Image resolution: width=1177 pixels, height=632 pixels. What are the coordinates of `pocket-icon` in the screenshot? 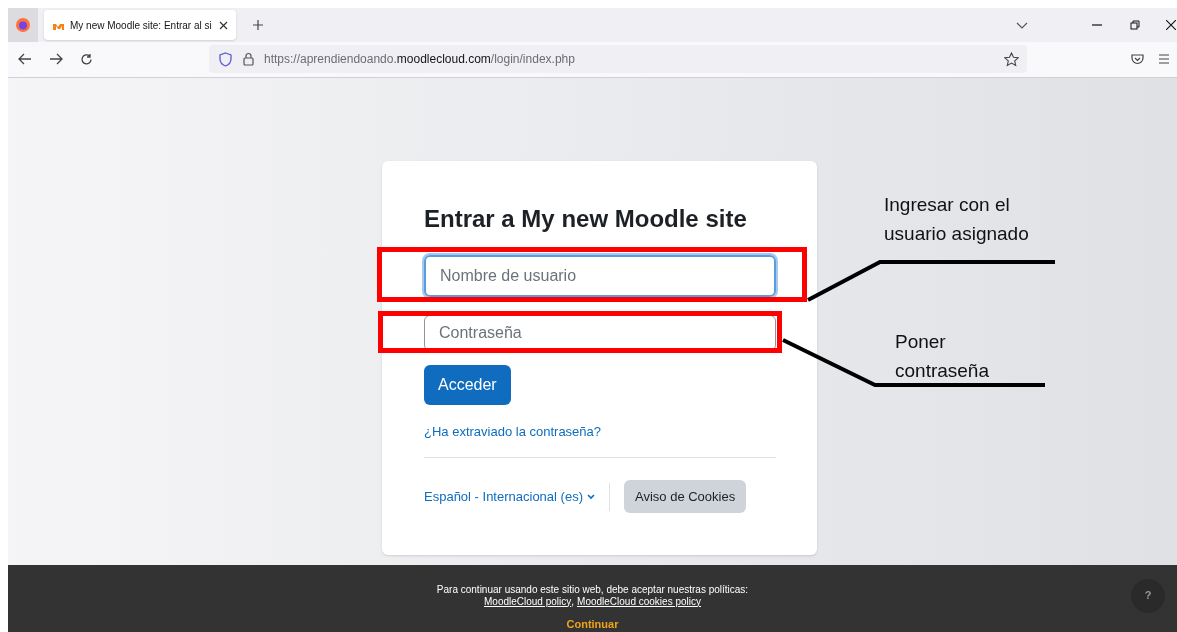 It's located at (1137, 59).